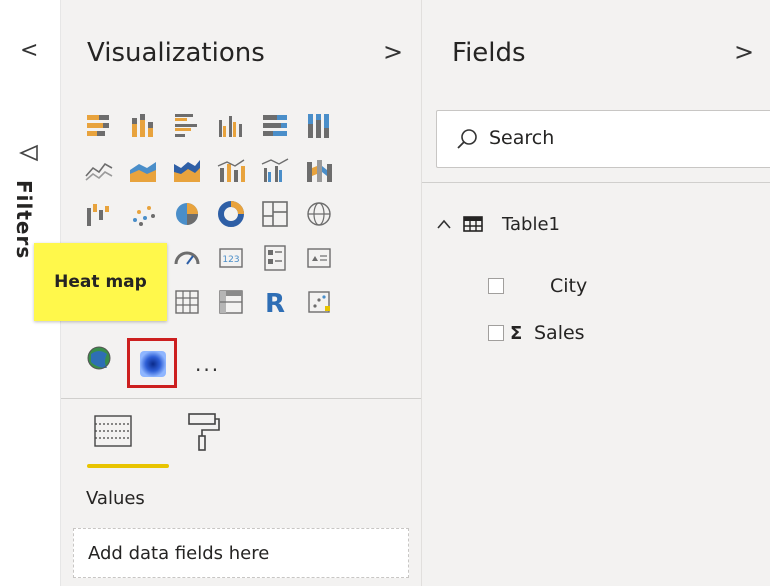  I want to click on field-row-sales: Σ Sales, so click(536, 333).